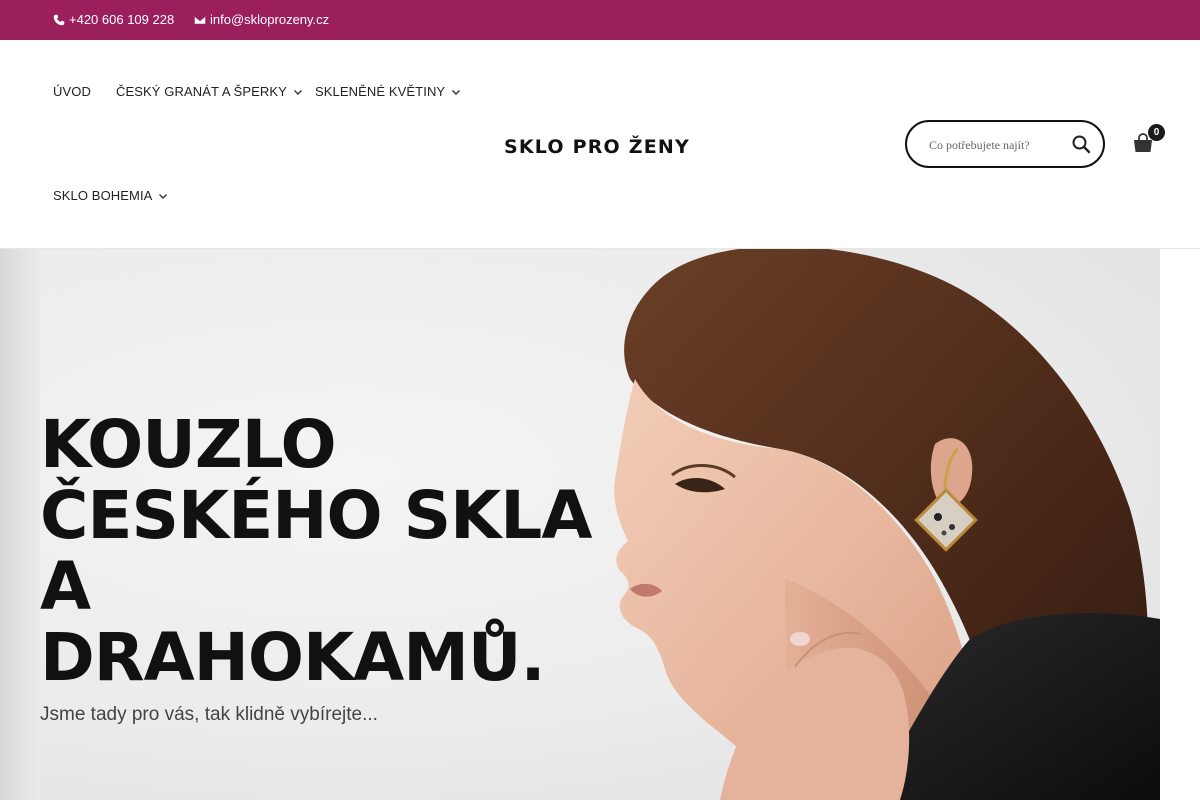 This screenshot has height=800, width=1200. What do you see at coordinates (59, 19) in the screenshot?
I see `phone-icon` at bounding box center [59, 19].